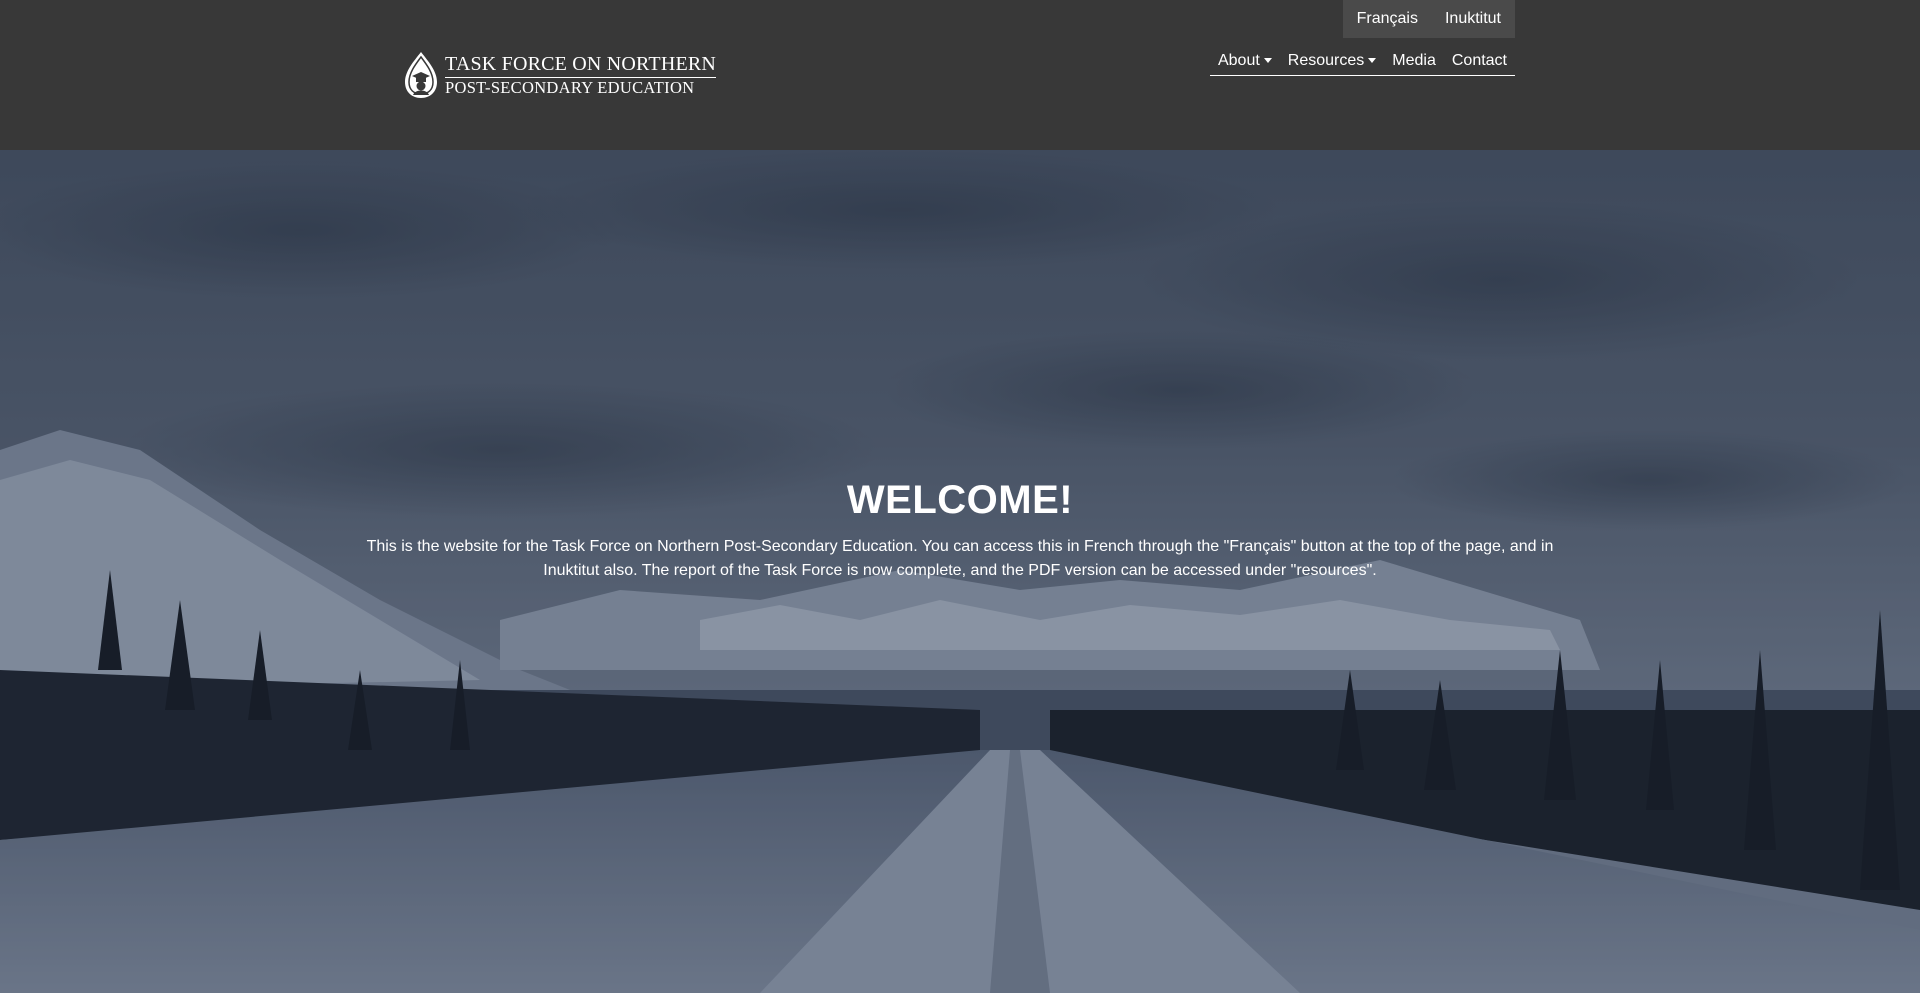  What do you see at coordinates (1387, 19) in the screenshot?
I see `french-language-link: Français` at bounding box center [1387, 19].